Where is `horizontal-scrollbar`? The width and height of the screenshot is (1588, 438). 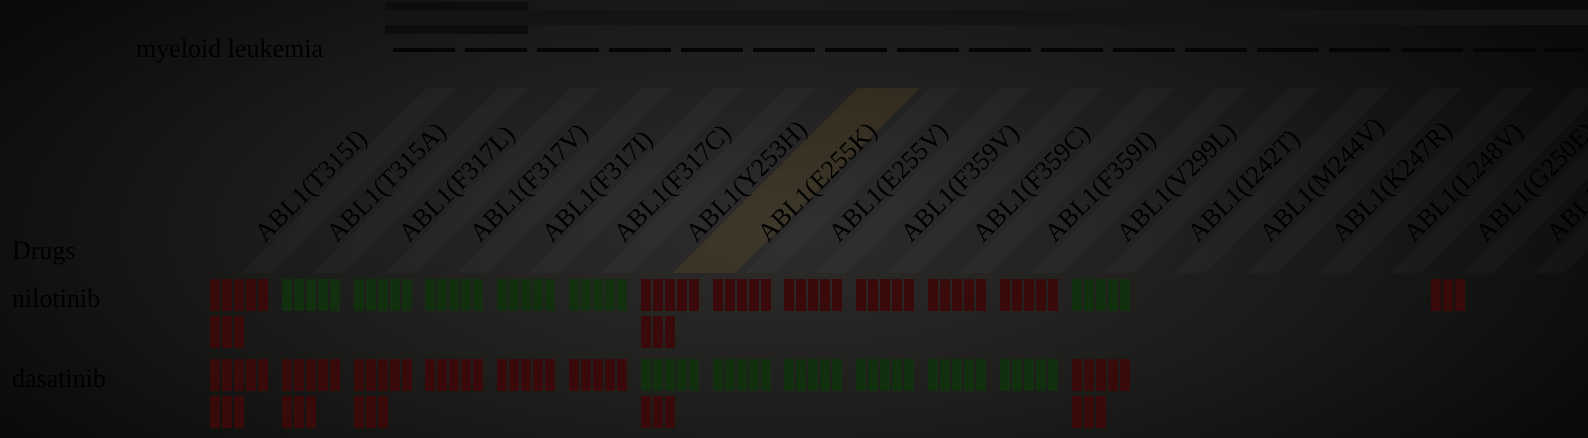
horizontal-scrollbar is located at coordinates (986, 17).